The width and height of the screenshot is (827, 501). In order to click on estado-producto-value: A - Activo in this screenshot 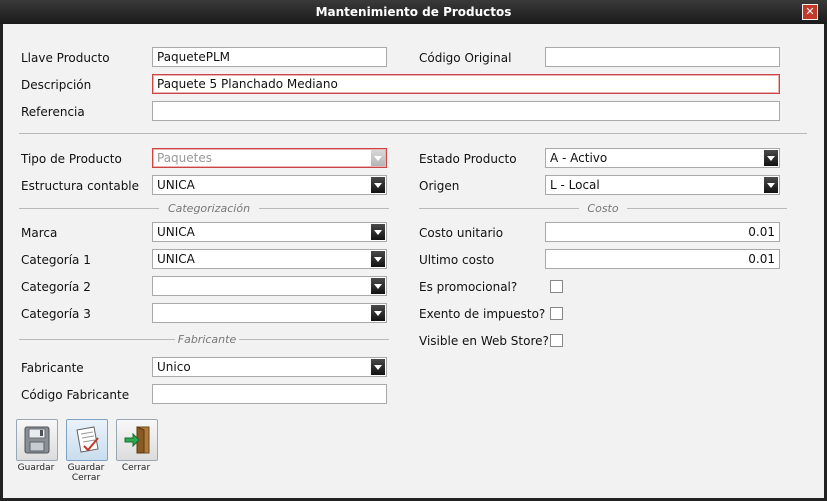, I will do `click(579, 158)`.